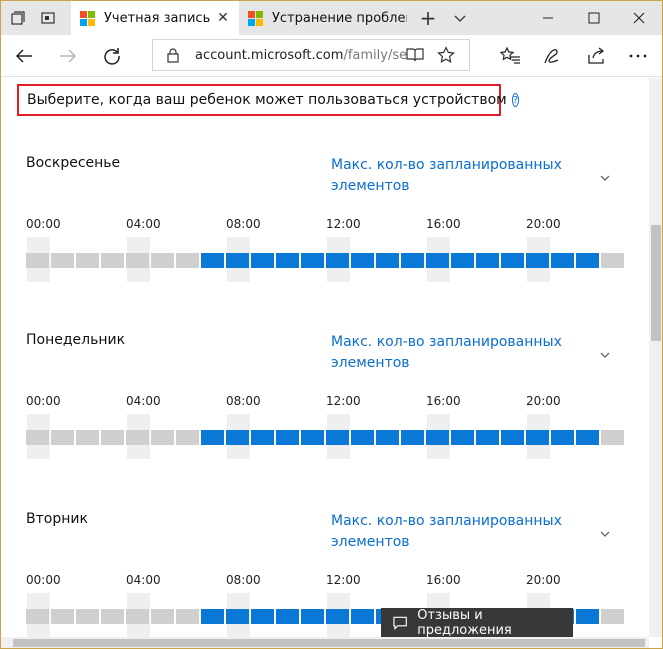  I want to click on new-tab-button: +, so click(428, 18).